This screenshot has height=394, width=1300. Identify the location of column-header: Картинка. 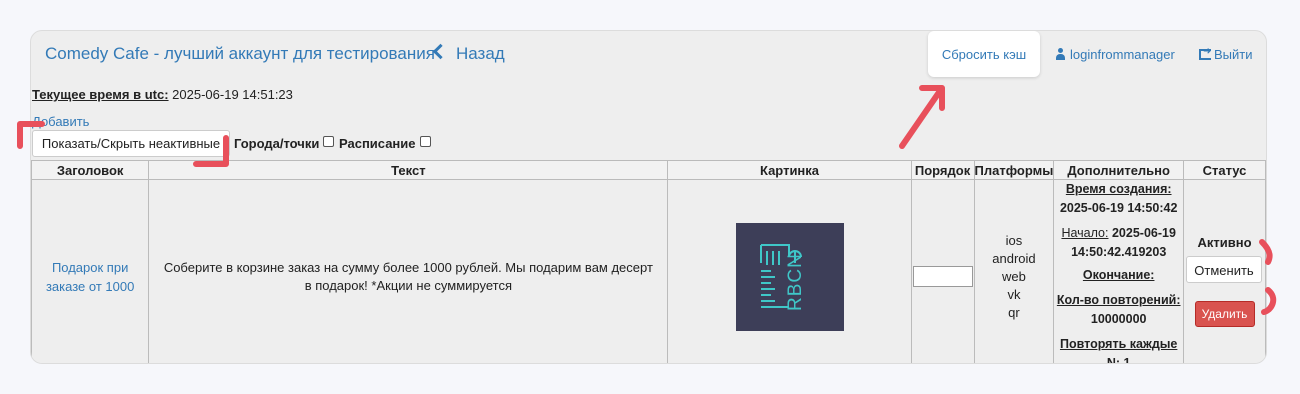
(789, 170).